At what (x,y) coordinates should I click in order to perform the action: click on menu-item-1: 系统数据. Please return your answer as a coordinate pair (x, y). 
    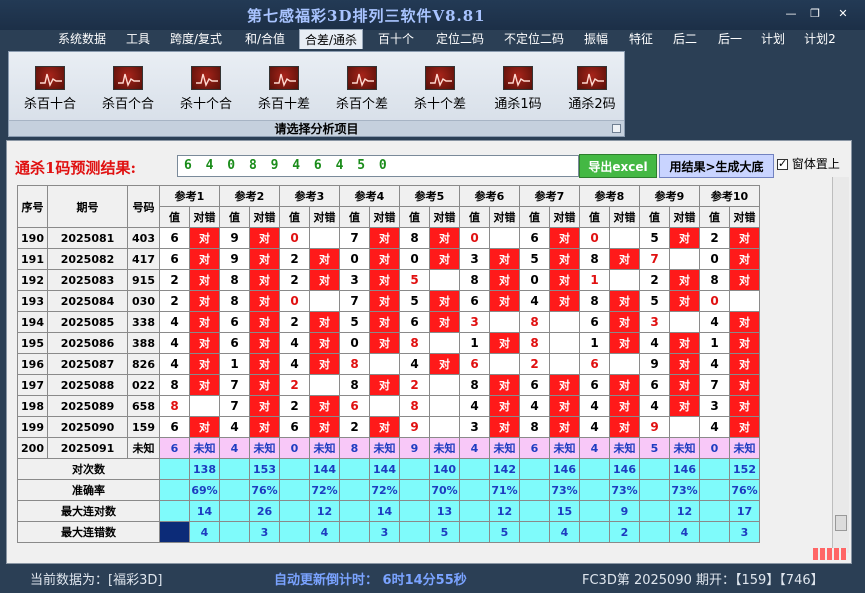
    Looking at the image, I should click on (82, 39).